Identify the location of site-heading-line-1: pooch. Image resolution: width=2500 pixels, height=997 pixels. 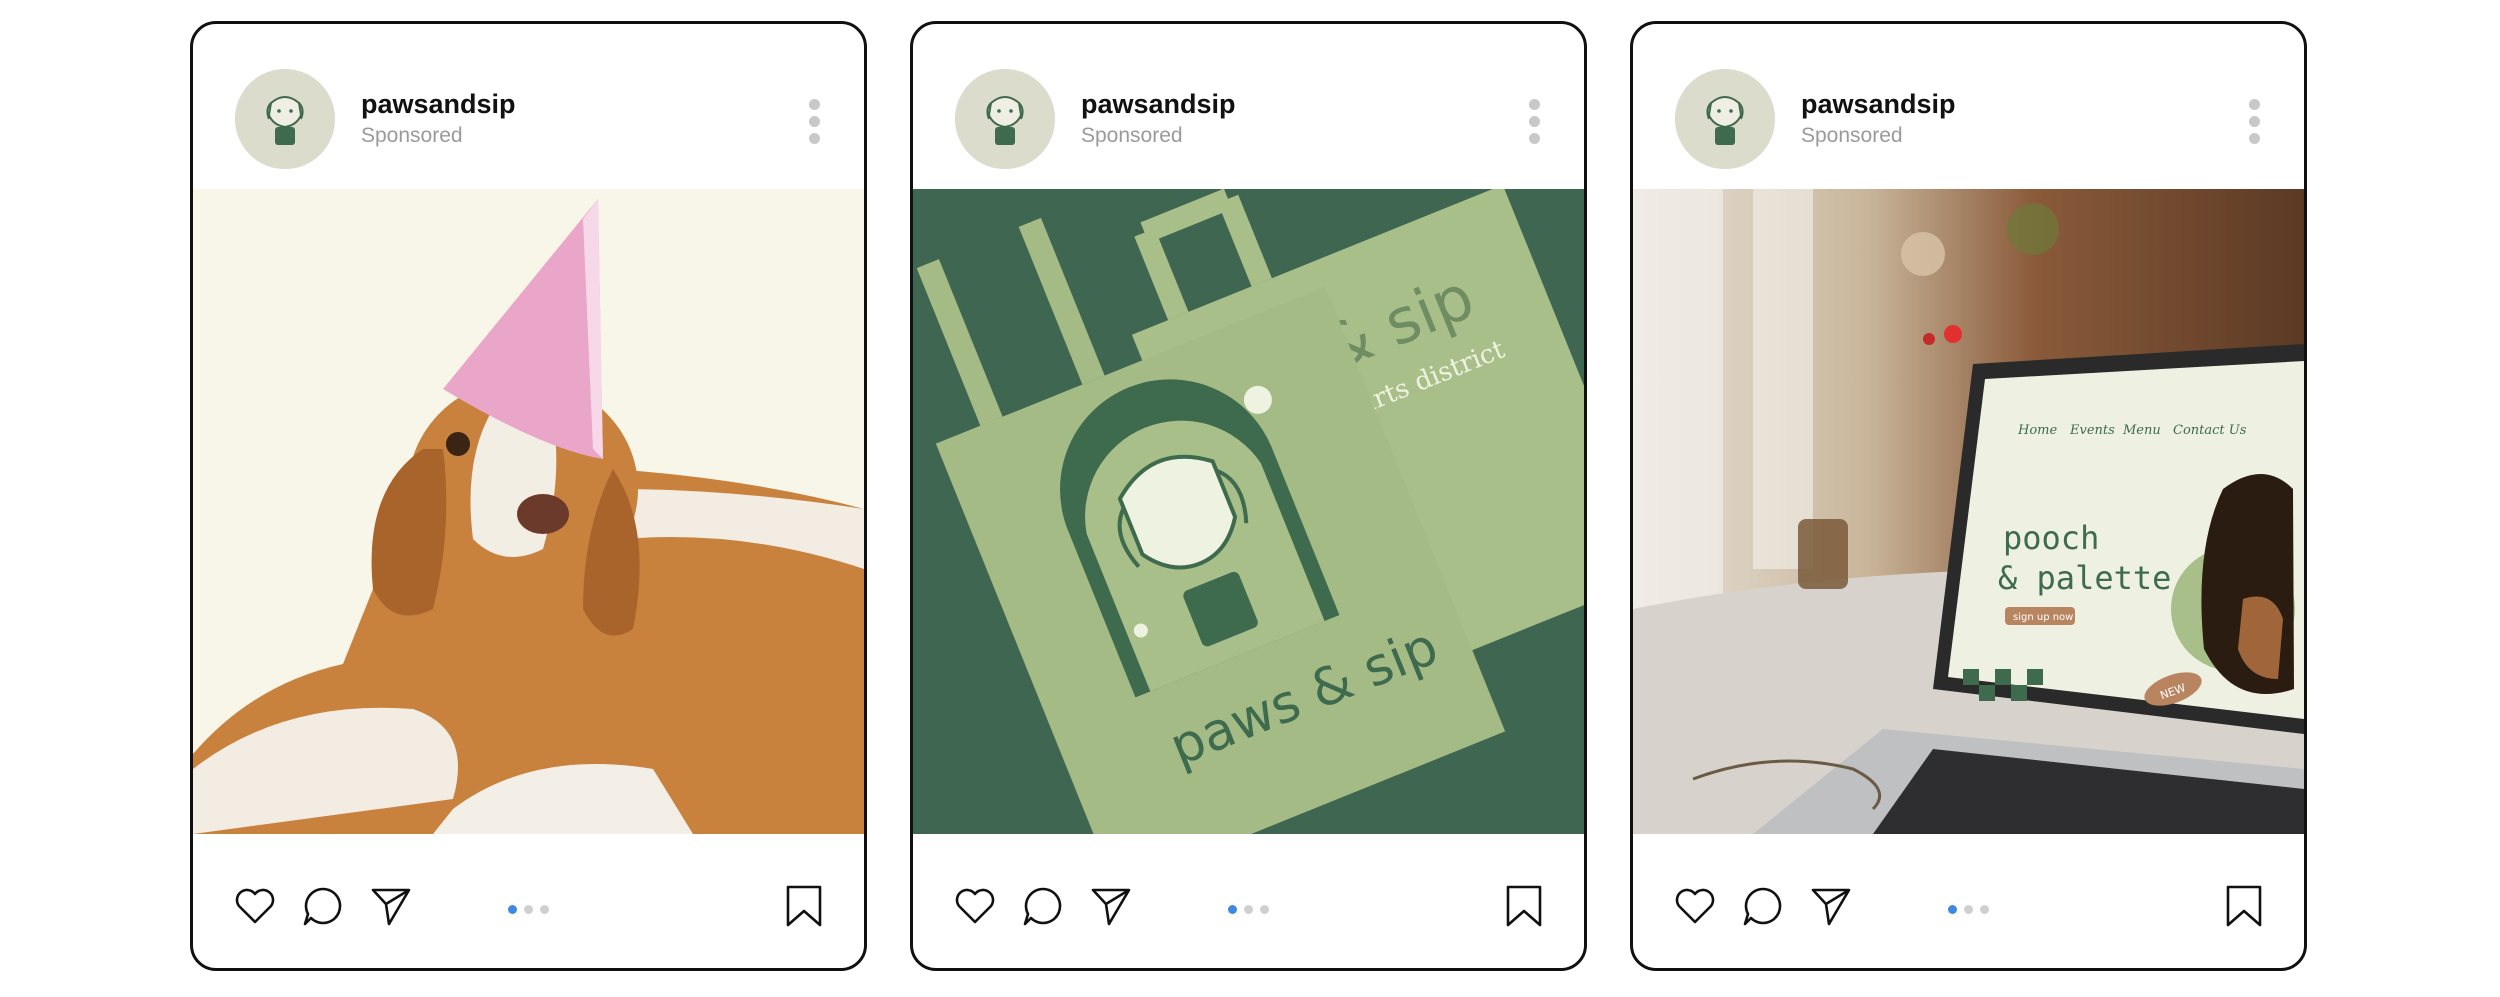
(2051, 538).